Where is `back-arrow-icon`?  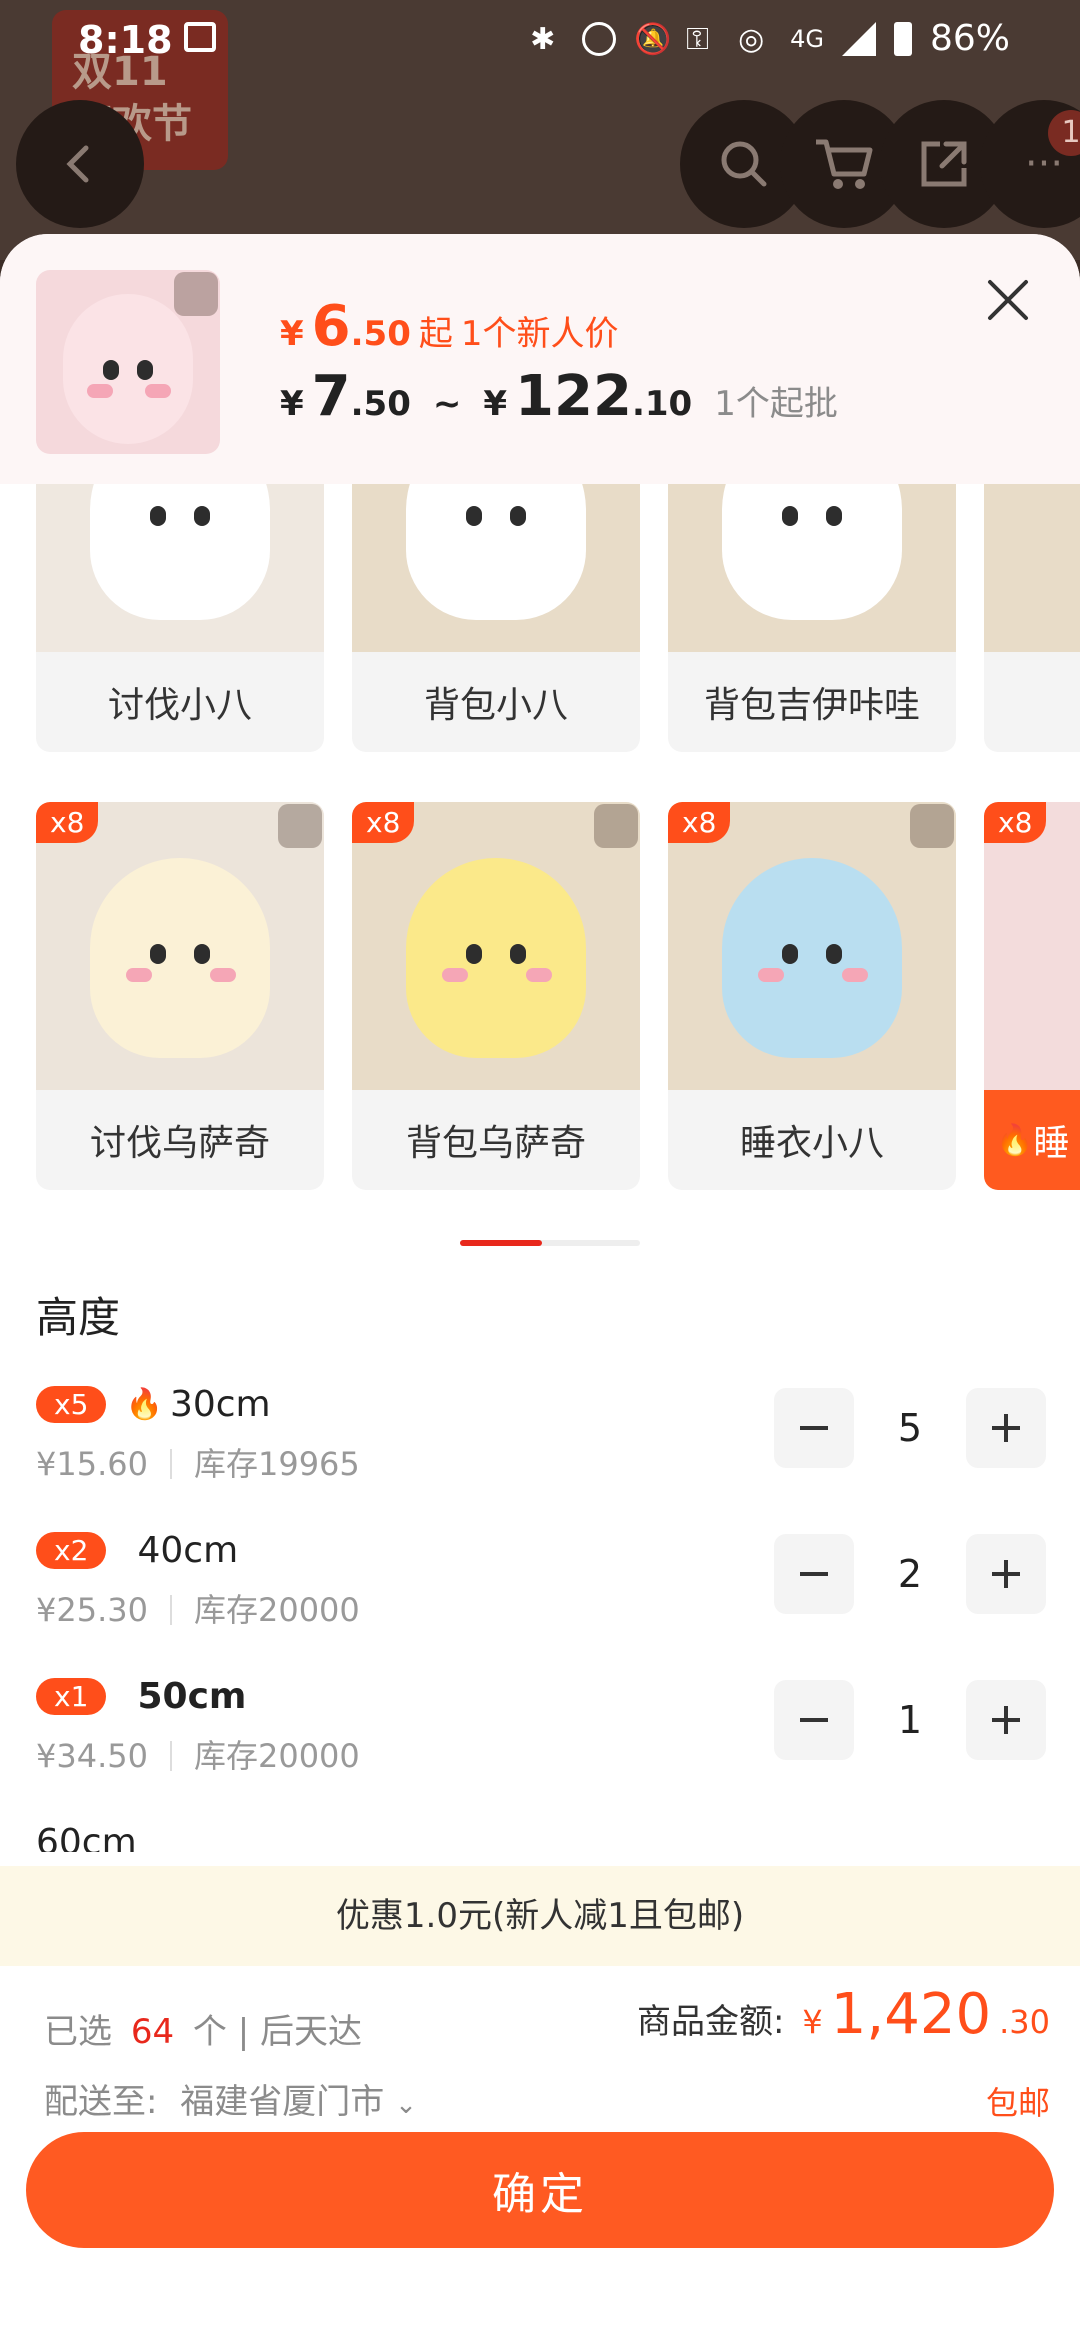 back-arrow-icon is located at coordinates (77, 164).